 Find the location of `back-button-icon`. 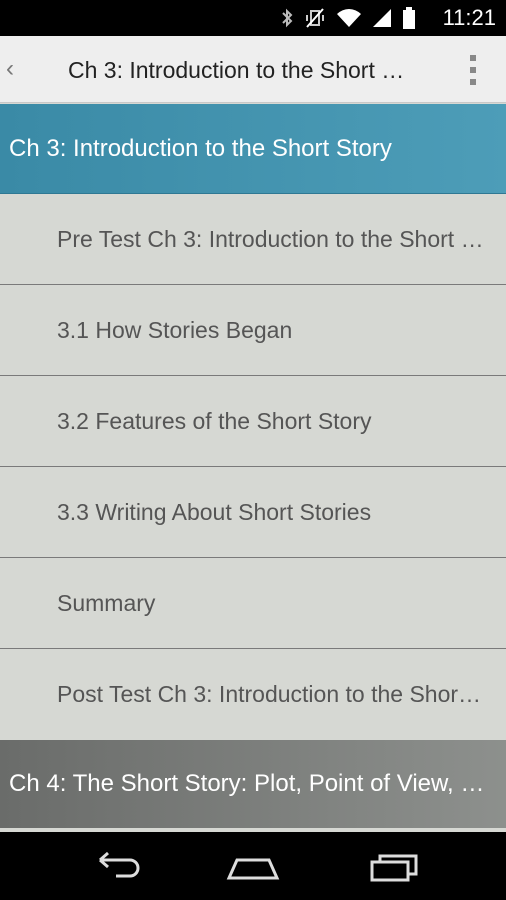

back-button-icon is located at coordinates (114, 867).